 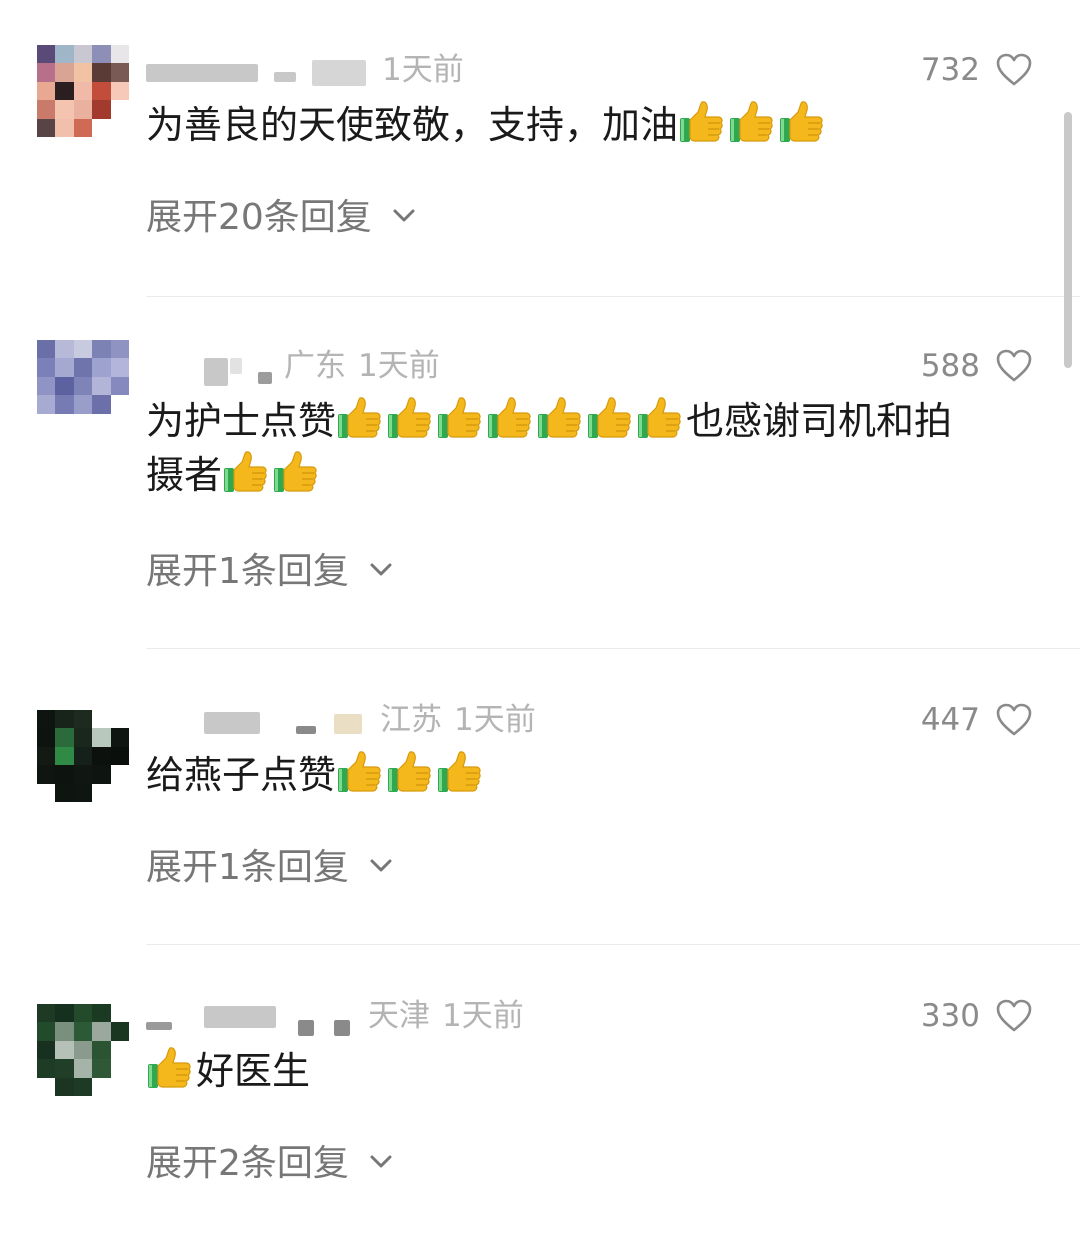 I want to click on comment-meta: 1天前, so click(x=426, y=70).